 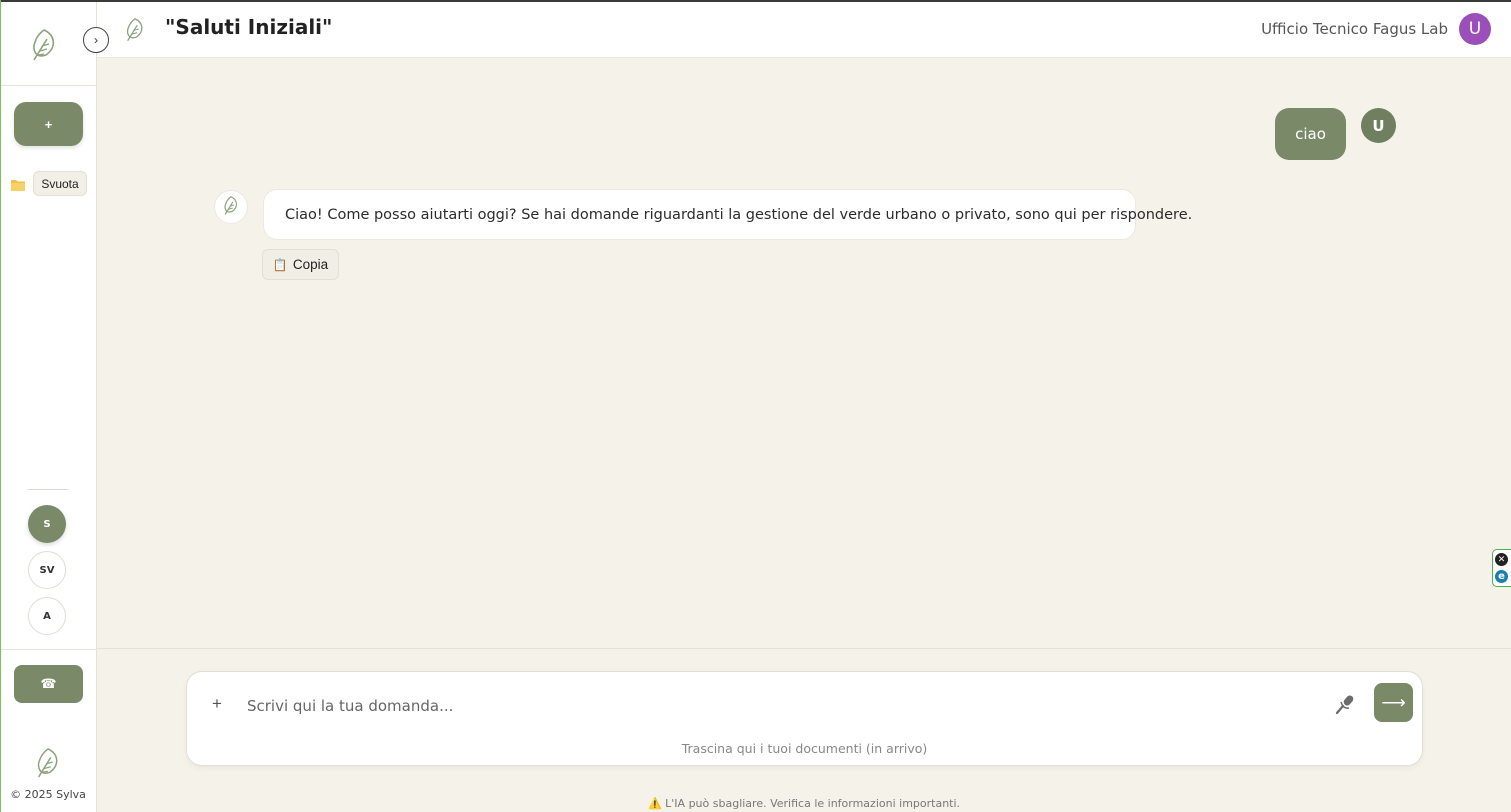 I want to click on profiles-separator, so click(x=48, y=489).